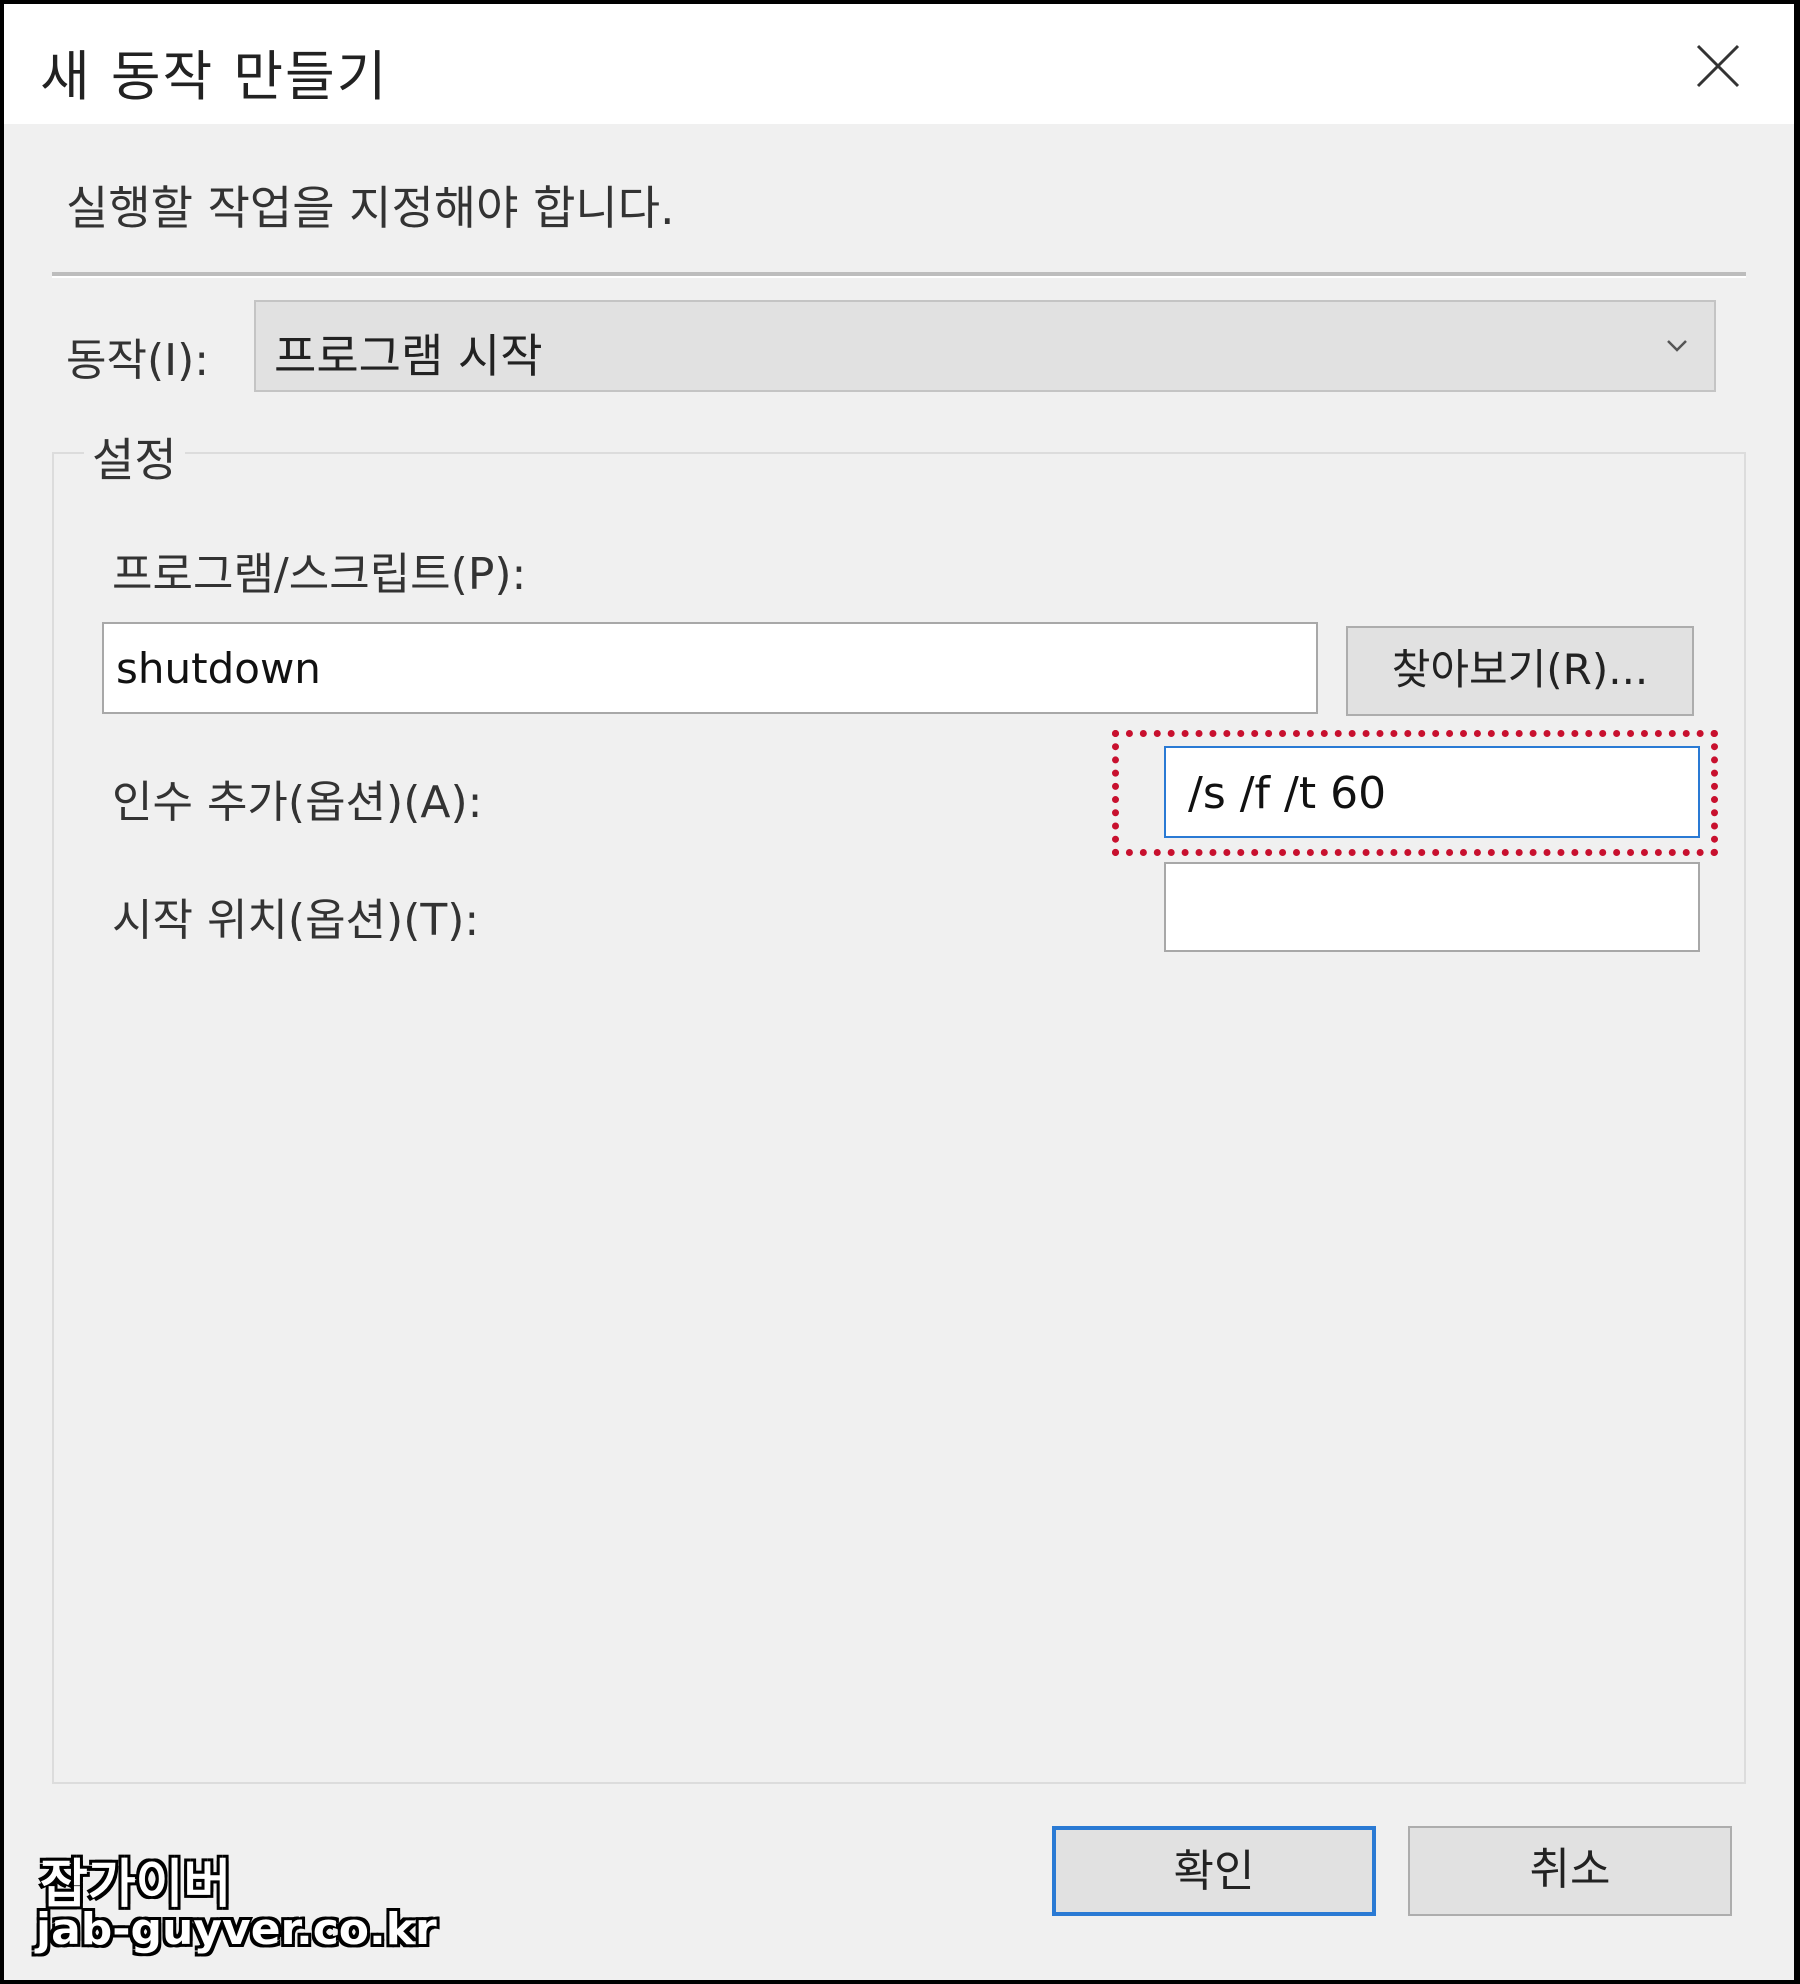 This screenshot has height=1984, width=1800. What do you see at coordinates (319, 574) in the screenshot?
I see `program-script-label: 프로그램/스크립트(P):` at bounding box center [319, 574].